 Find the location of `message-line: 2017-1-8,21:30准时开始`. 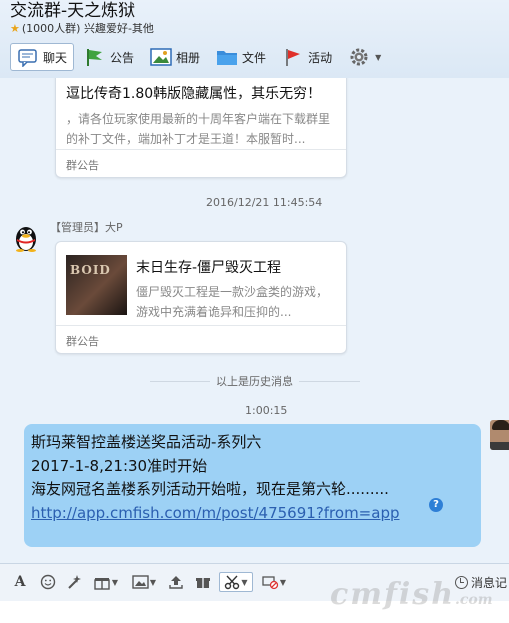

message-line: 2017-1-8,21:30准时开始 is located at coordinates (119, 465).